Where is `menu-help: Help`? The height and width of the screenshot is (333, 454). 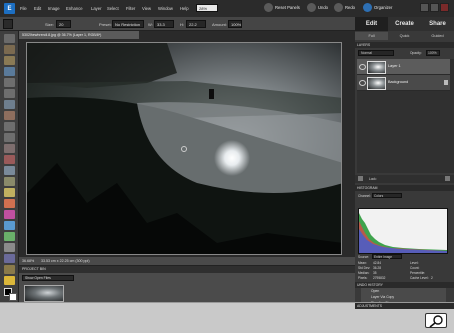
menu-help: Help is located at coordinates (184, 8).